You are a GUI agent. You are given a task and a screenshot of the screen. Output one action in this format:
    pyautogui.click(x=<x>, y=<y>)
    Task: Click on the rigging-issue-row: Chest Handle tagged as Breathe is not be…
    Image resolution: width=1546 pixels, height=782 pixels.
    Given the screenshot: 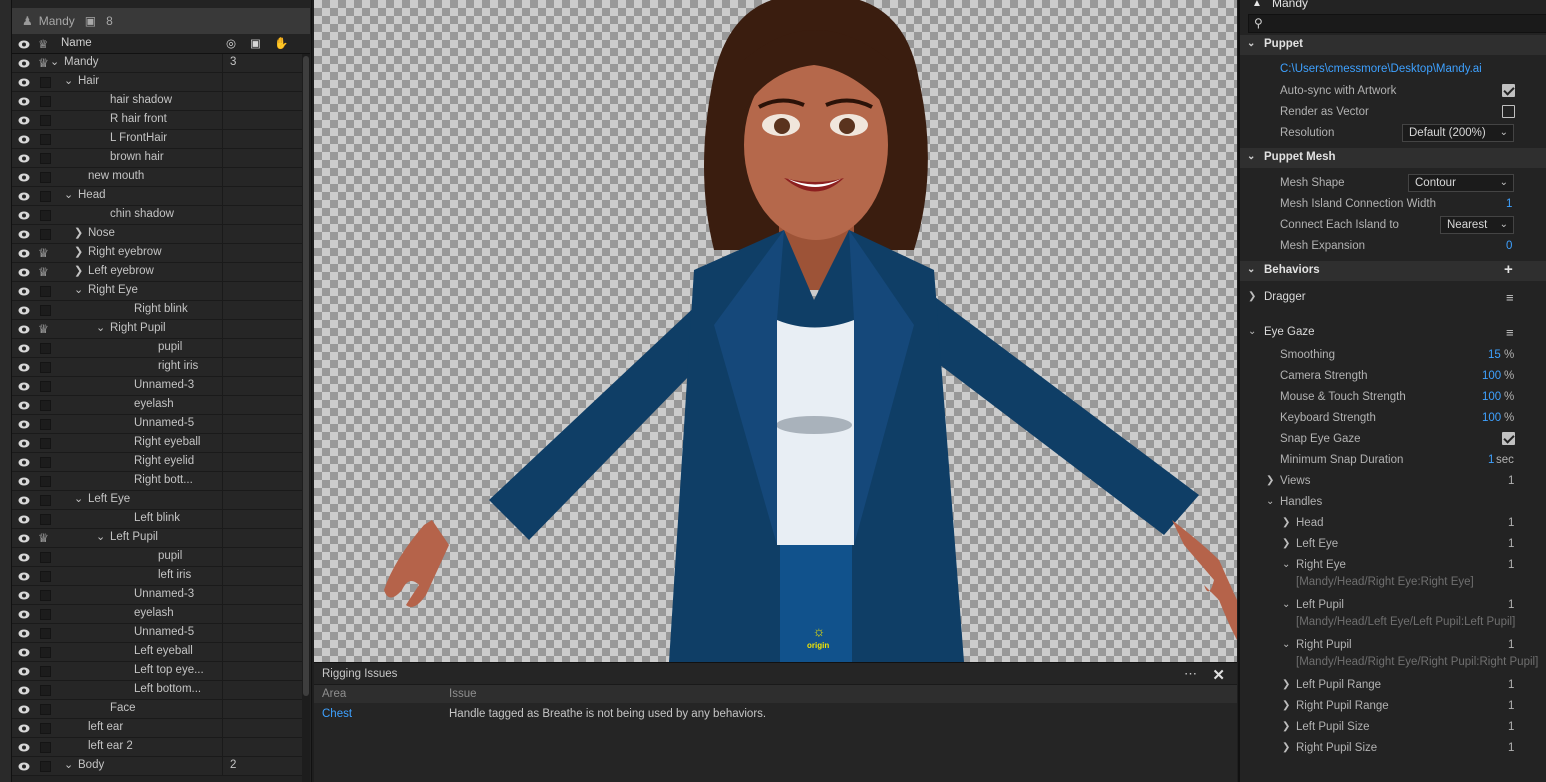 What is the action you would take?
    pyautogui.click(x=775, y=714)
    